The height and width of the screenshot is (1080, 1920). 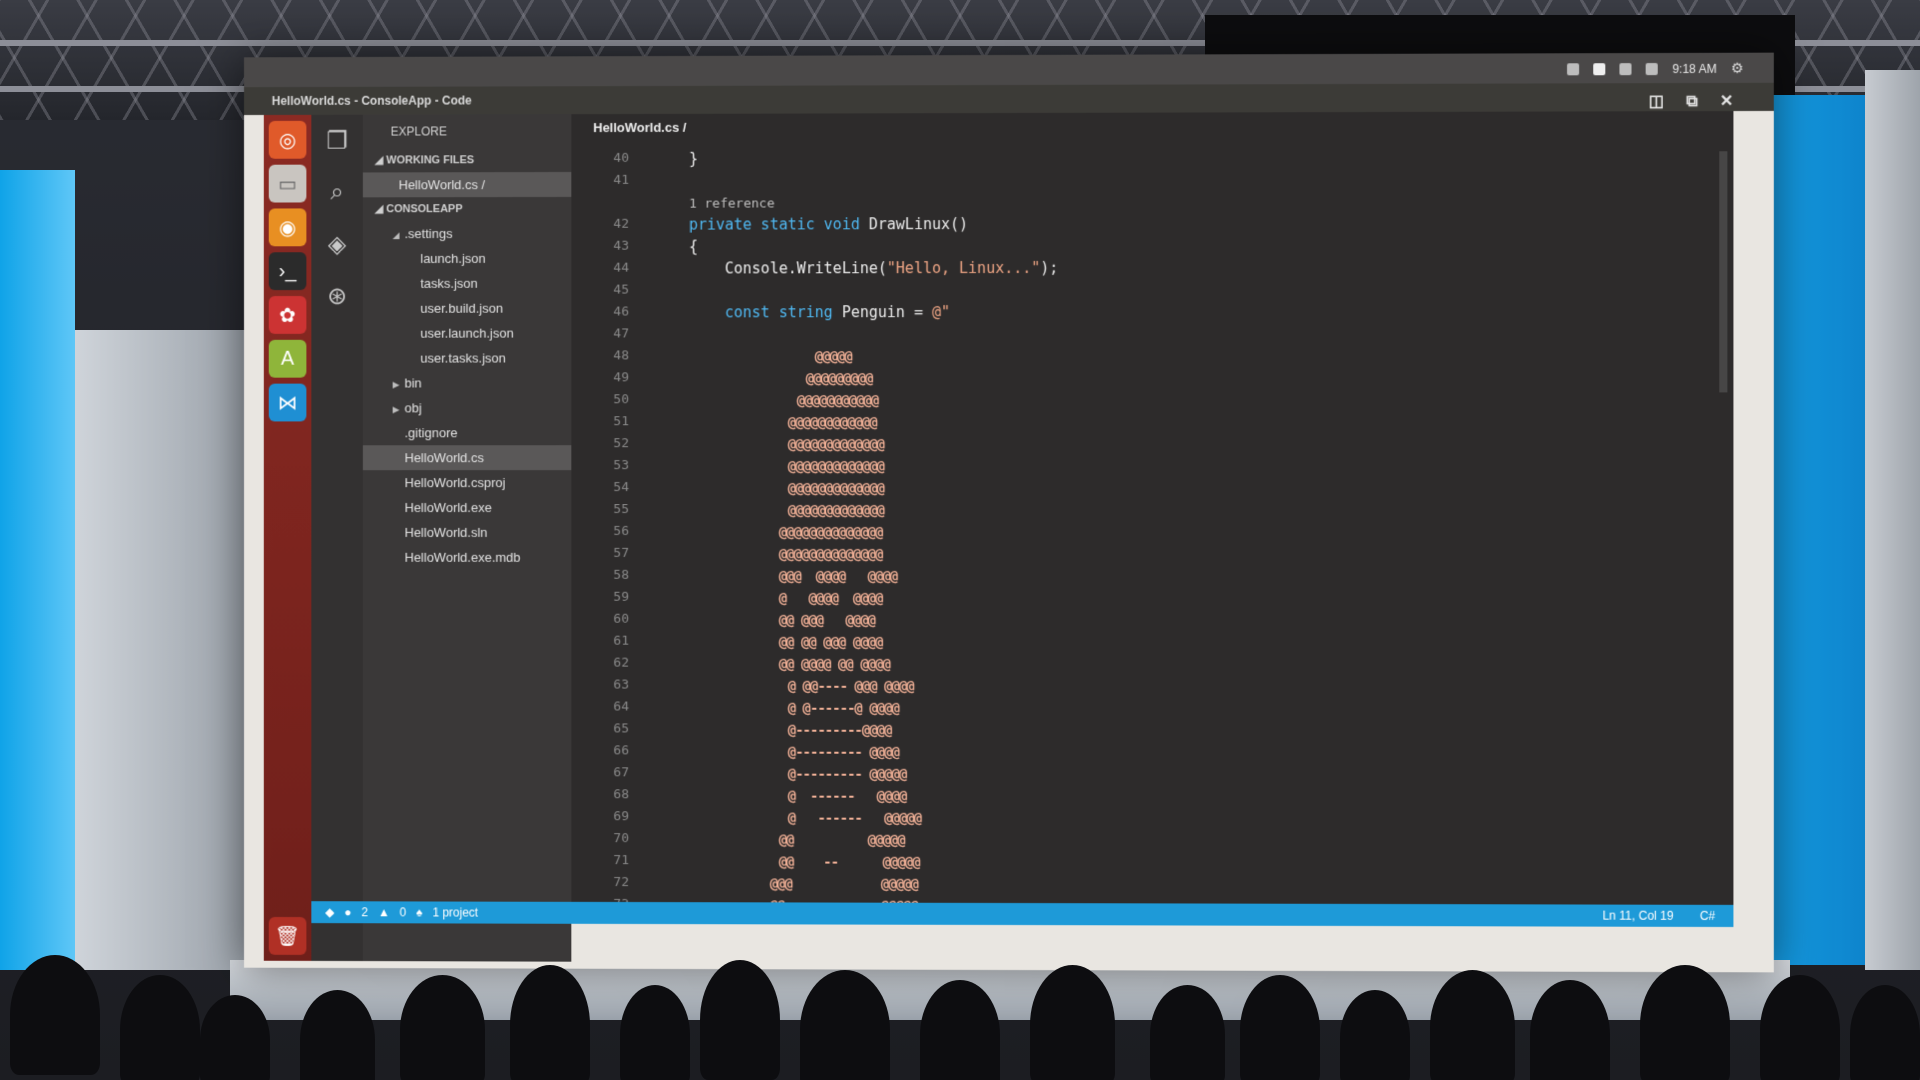 What do you see at coordinates (467, 283) in the screenshot?
I see `file-item: tasks.json` at bounding box center [467, 283].